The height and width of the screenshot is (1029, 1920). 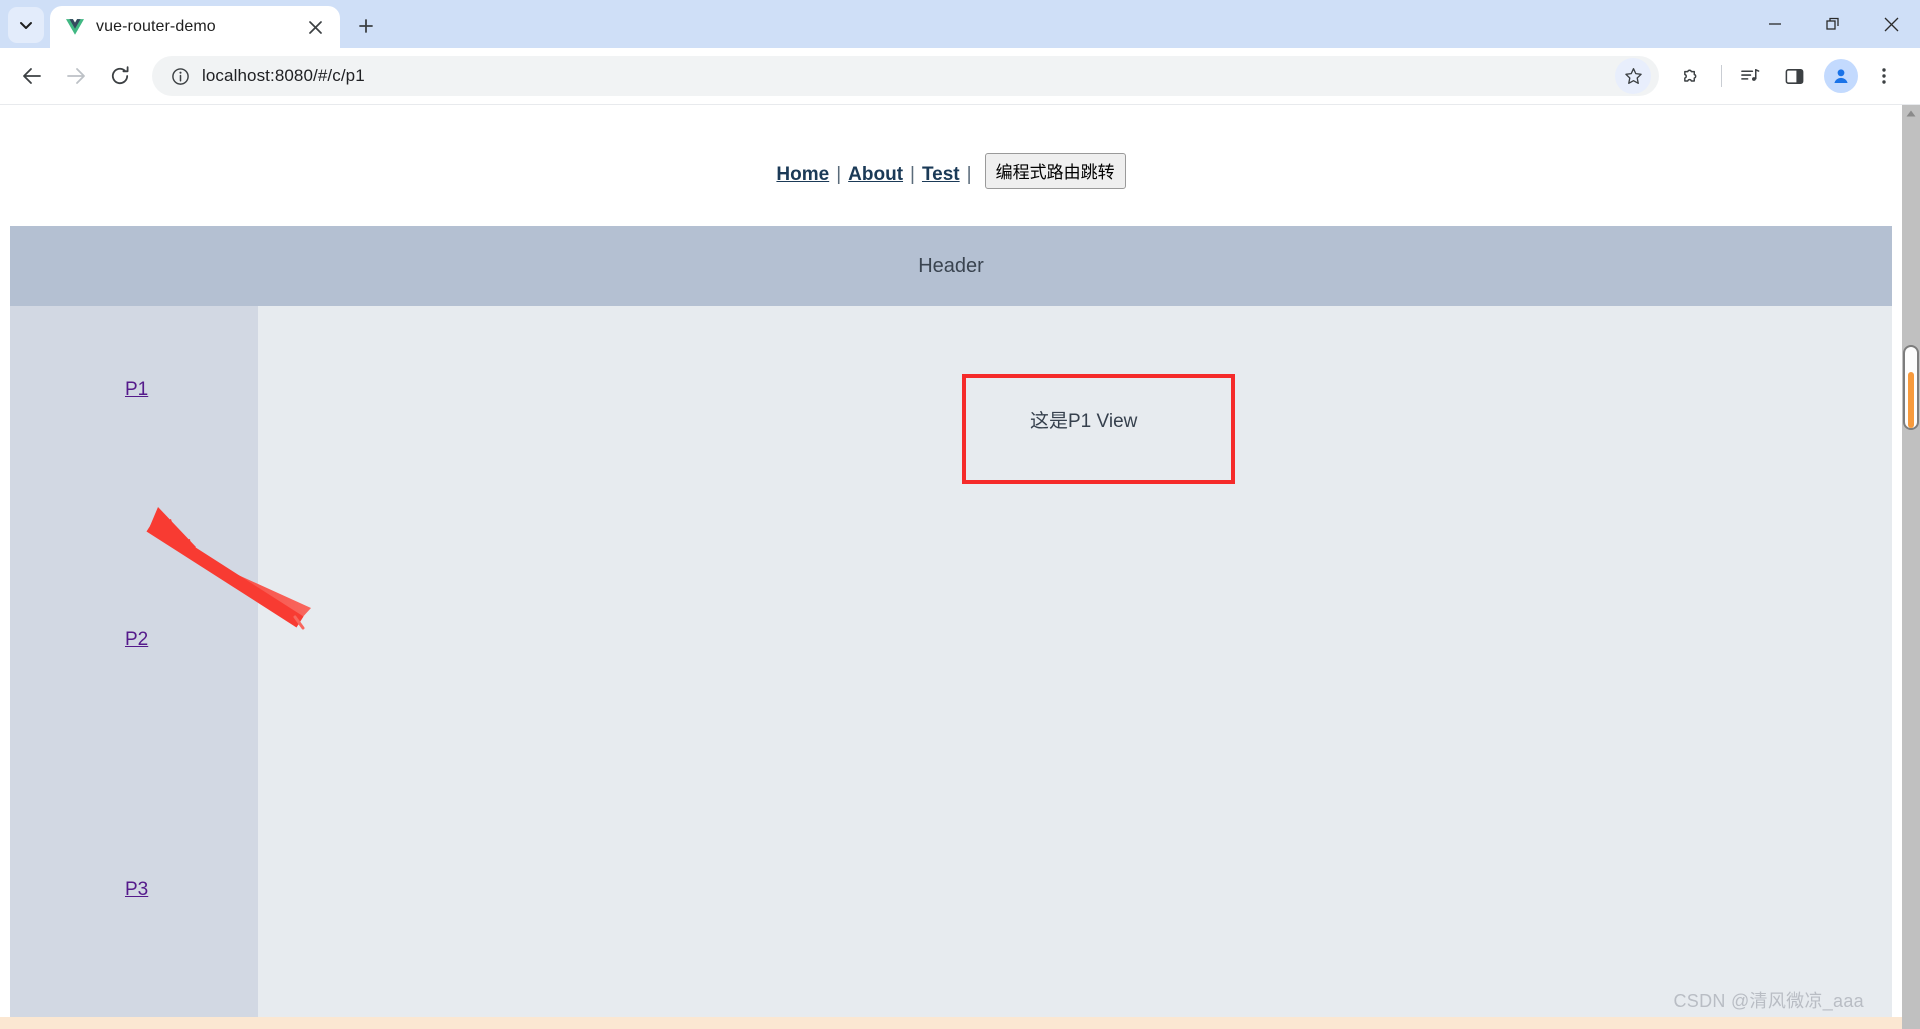 What do you see at coordinates (75, 27) in the screenshot?
I see `vue-logo-icon` at bounding box center [75, 27].